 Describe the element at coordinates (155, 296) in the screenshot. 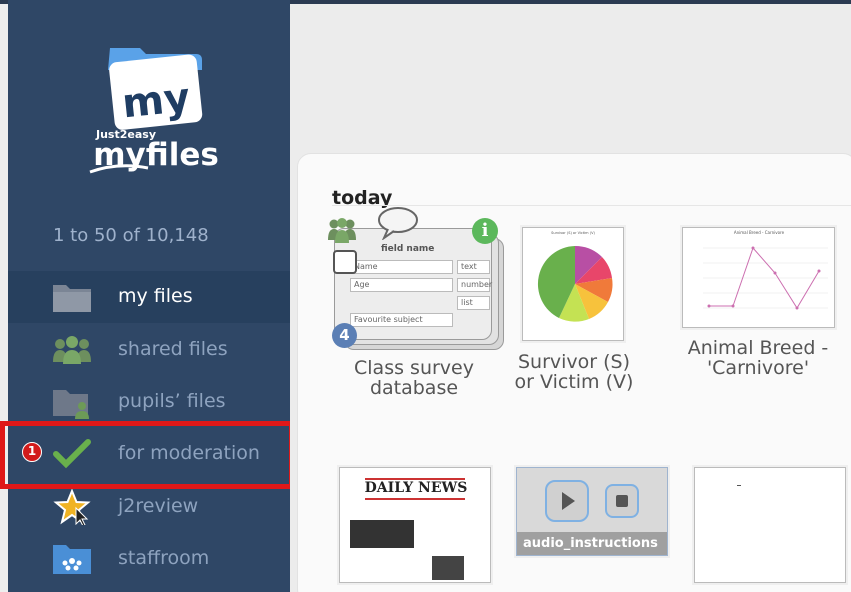

I see `sidebar-item-label: my files` at that location.